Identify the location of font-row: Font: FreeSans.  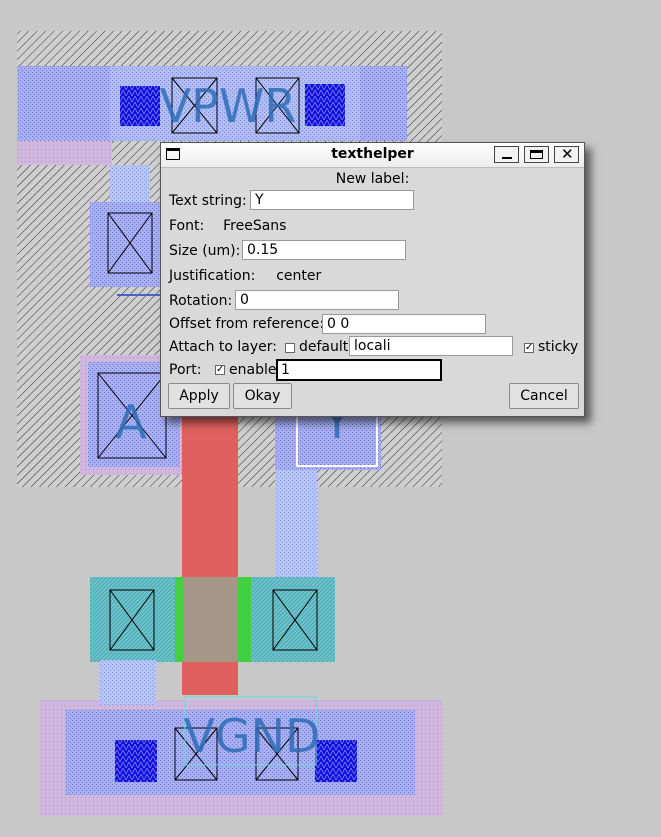
(227, 226).